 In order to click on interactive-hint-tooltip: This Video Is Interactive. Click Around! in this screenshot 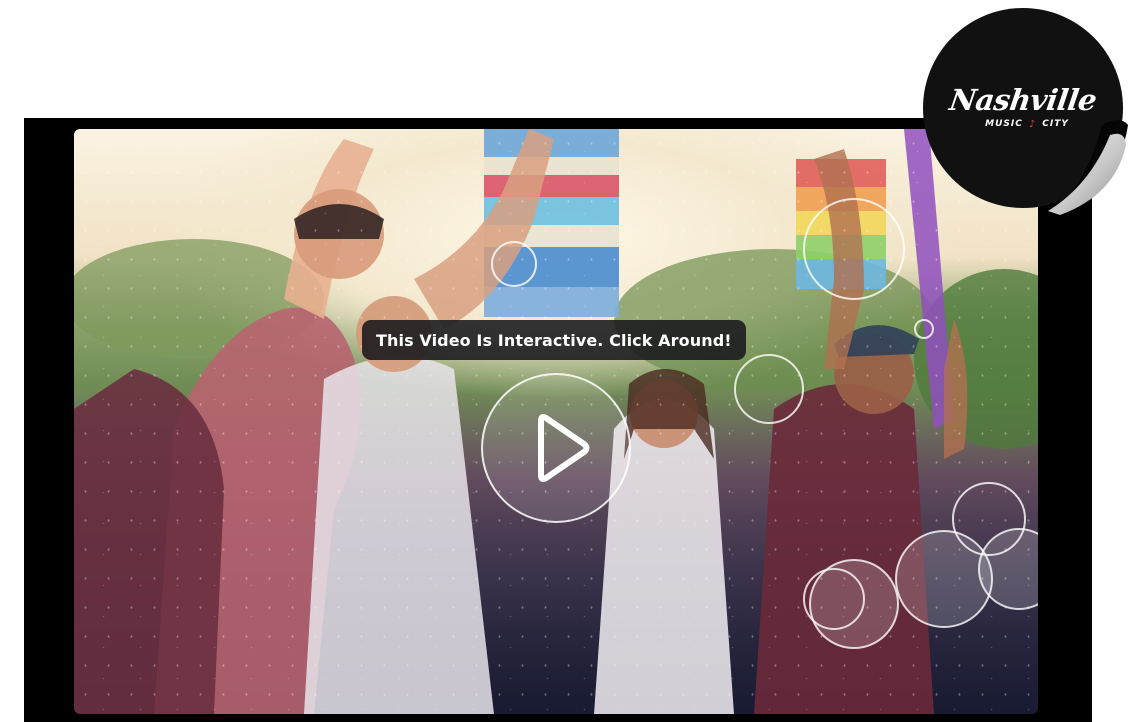, I will do `click(554, 340)`.